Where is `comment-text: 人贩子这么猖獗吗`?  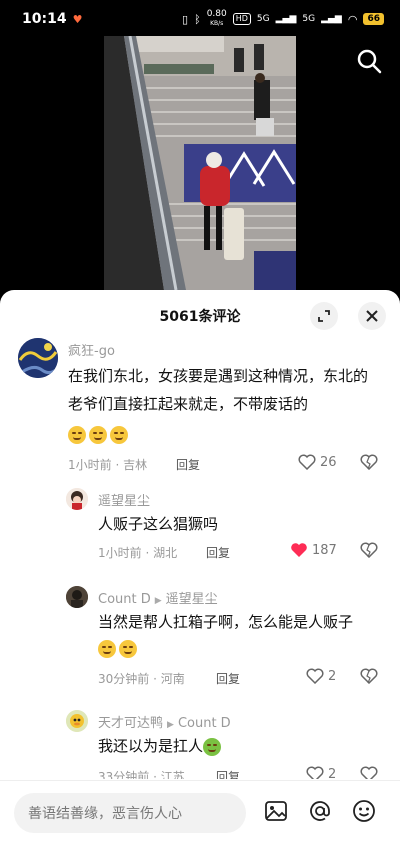 comment-text: 人贩子这么猖獗吗 is located at coordinates (158, 524).